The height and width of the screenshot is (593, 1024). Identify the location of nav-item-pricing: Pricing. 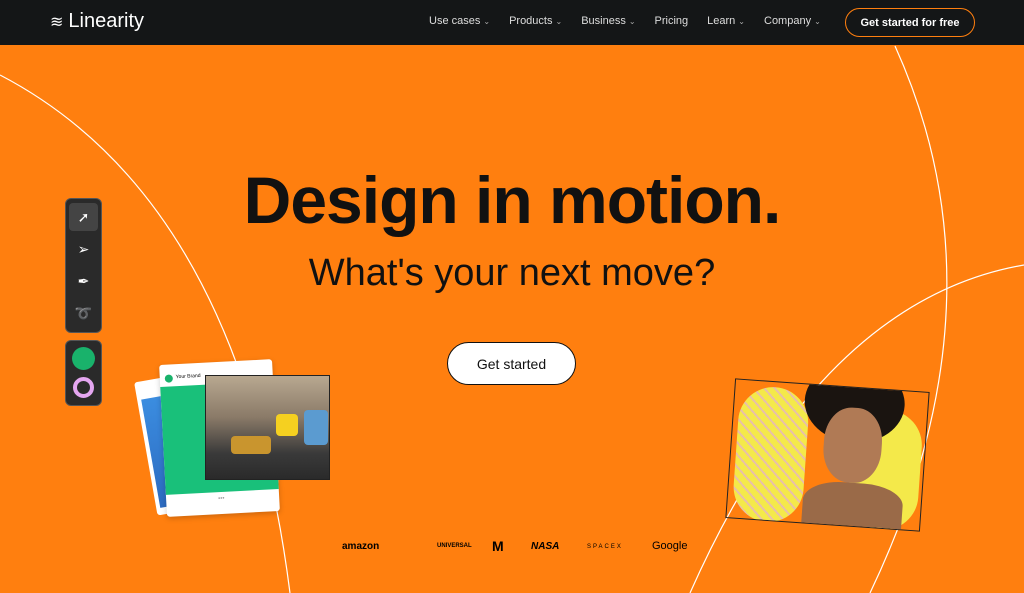
(672, 21).